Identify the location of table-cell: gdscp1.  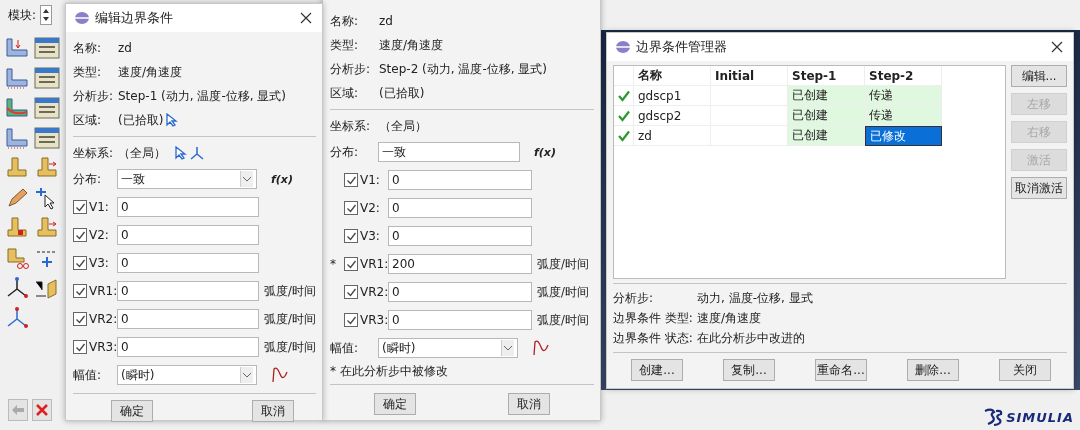
(672, 96).